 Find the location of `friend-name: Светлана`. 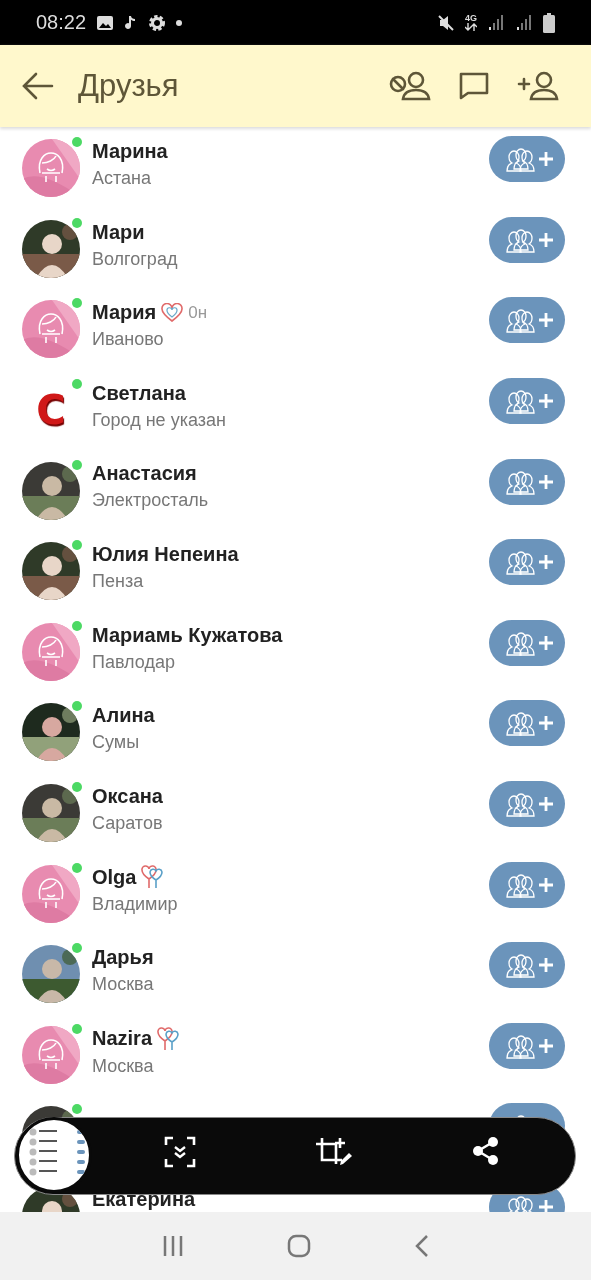

friend-name: Светлана is located at coordinates (139, 393).